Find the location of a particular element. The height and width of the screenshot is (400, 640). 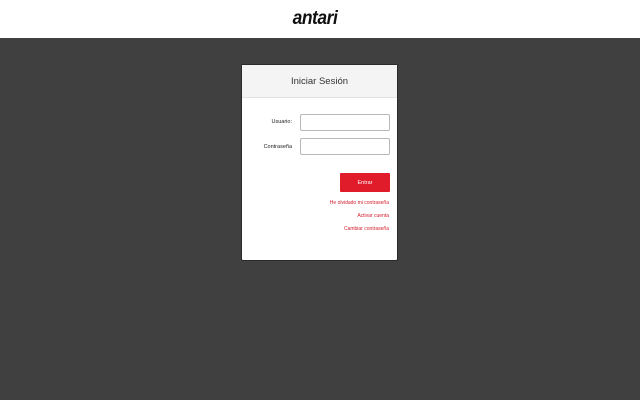

top-bar: antari is located at coordinates (320, 19).